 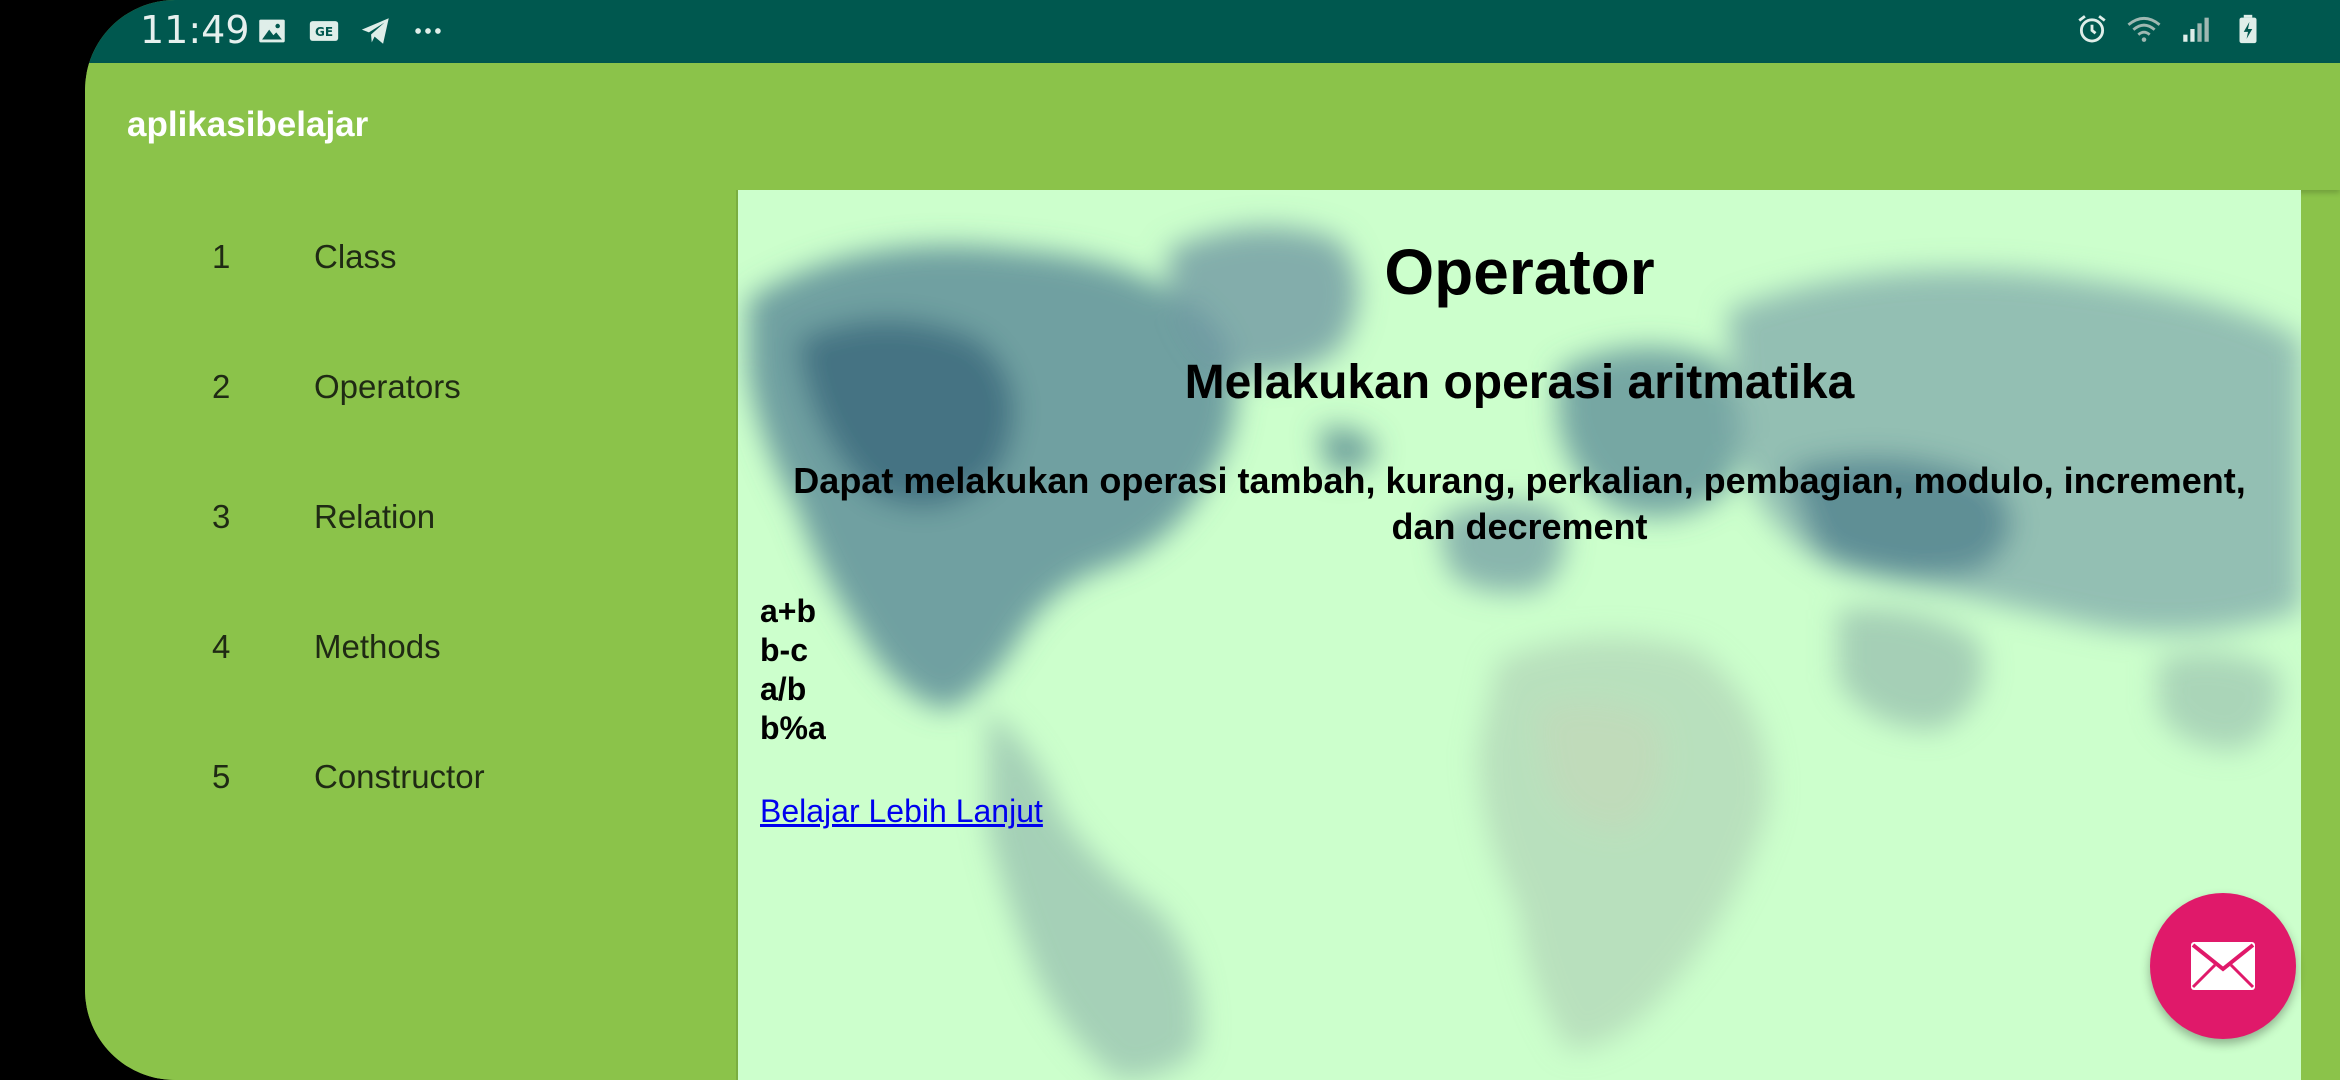 What do you see at coordinates (248, 124) in the screenshot?
I see `app-title: aplikasibelajar` at bounding box center [248, 124].